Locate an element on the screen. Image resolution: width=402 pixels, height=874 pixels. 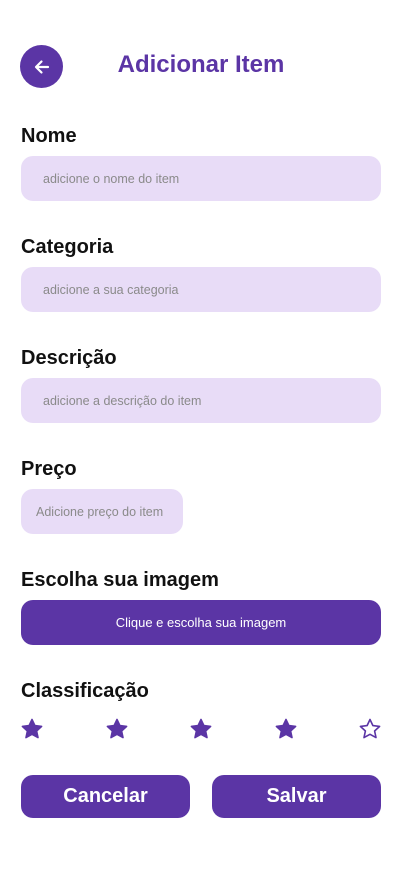
rating-label: Classificação is located at coordinates (85, 691).